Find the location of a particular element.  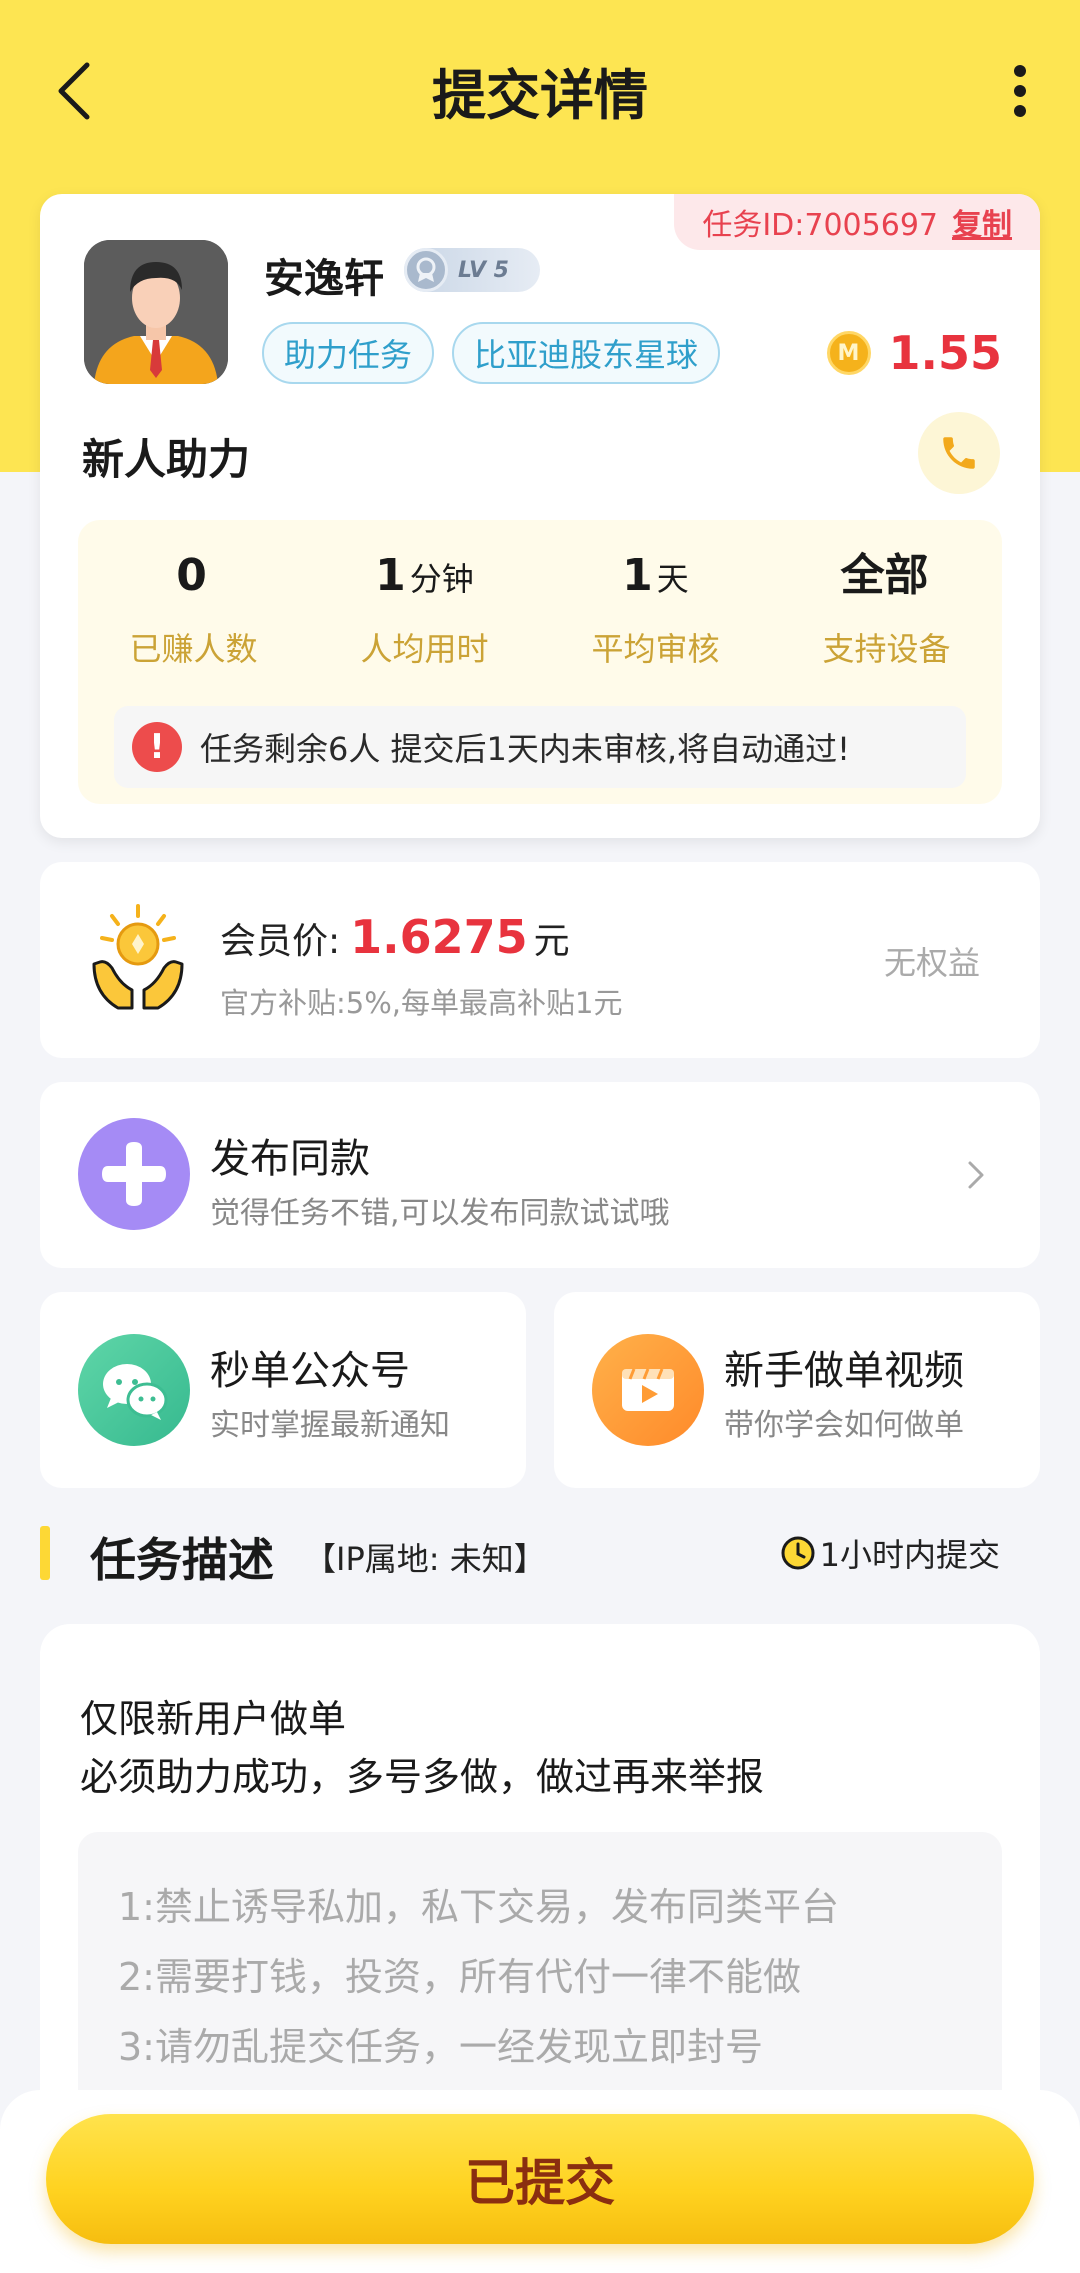

warning-icon: ! is located at coordinates (157, 747).